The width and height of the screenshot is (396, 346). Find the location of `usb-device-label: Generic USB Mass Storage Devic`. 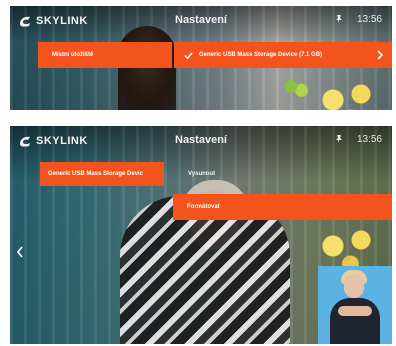

usb-device-label: Generic USB Mass Storage Devic is located at coordinates (96, 174).